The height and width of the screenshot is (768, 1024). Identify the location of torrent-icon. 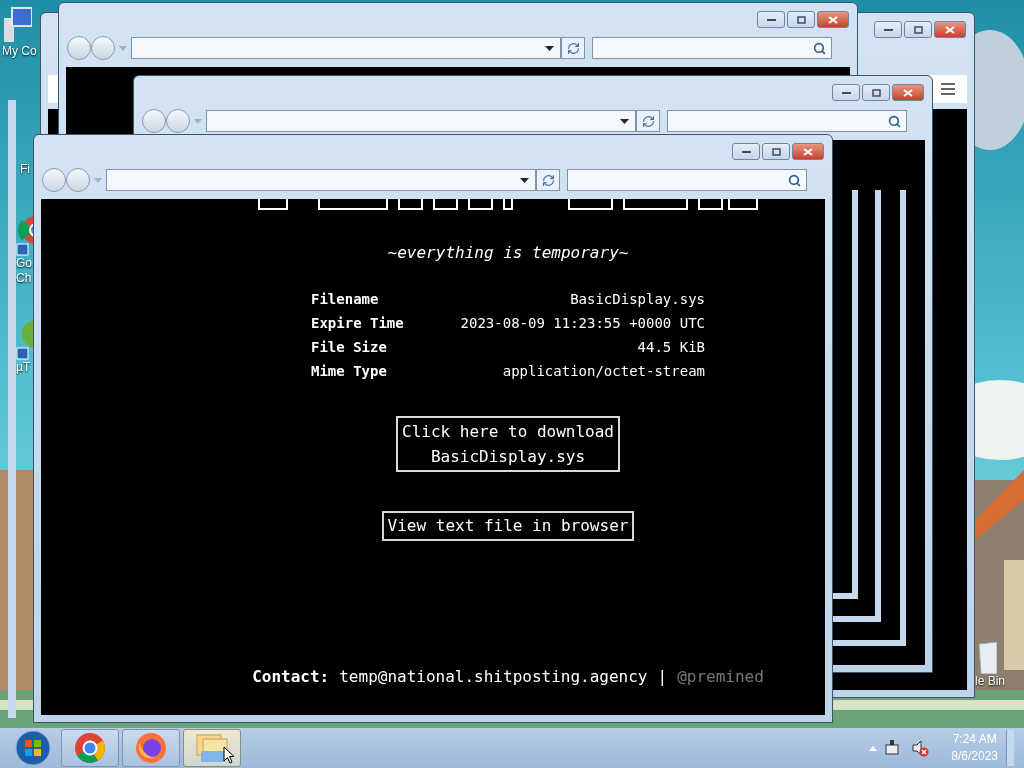
(24, 340).